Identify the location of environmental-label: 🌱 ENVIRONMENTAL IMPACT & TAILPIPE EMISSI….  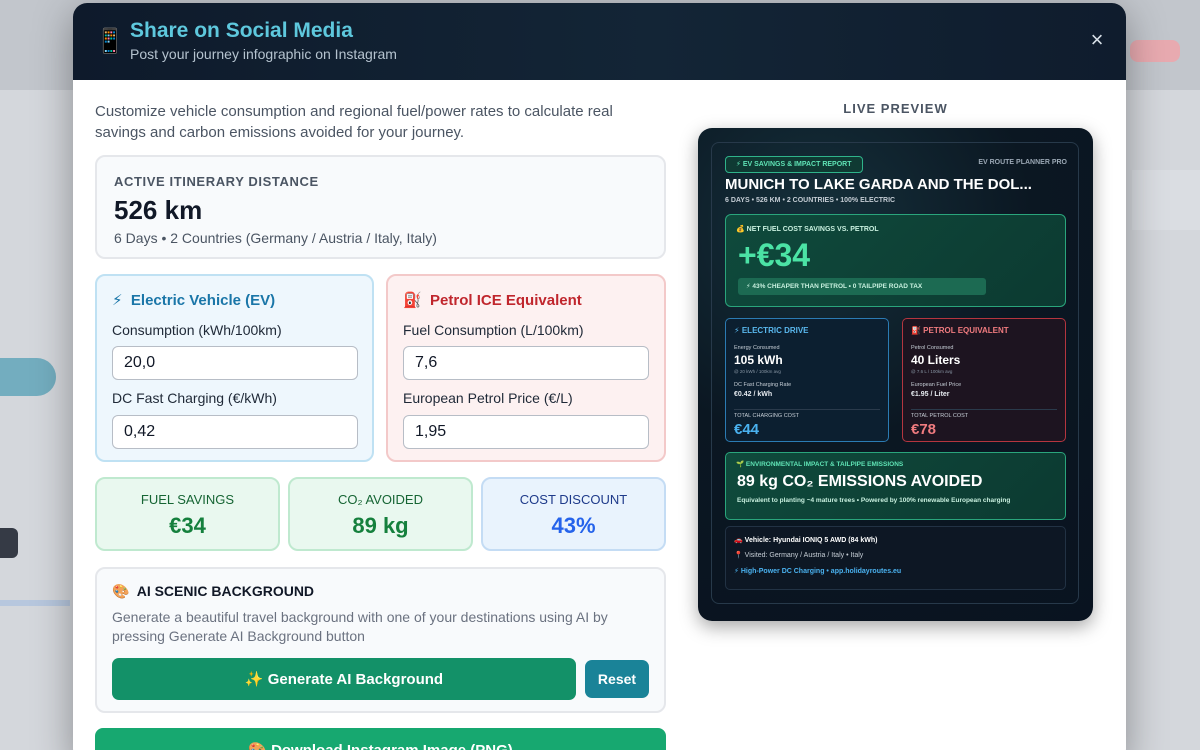
(820, 464).